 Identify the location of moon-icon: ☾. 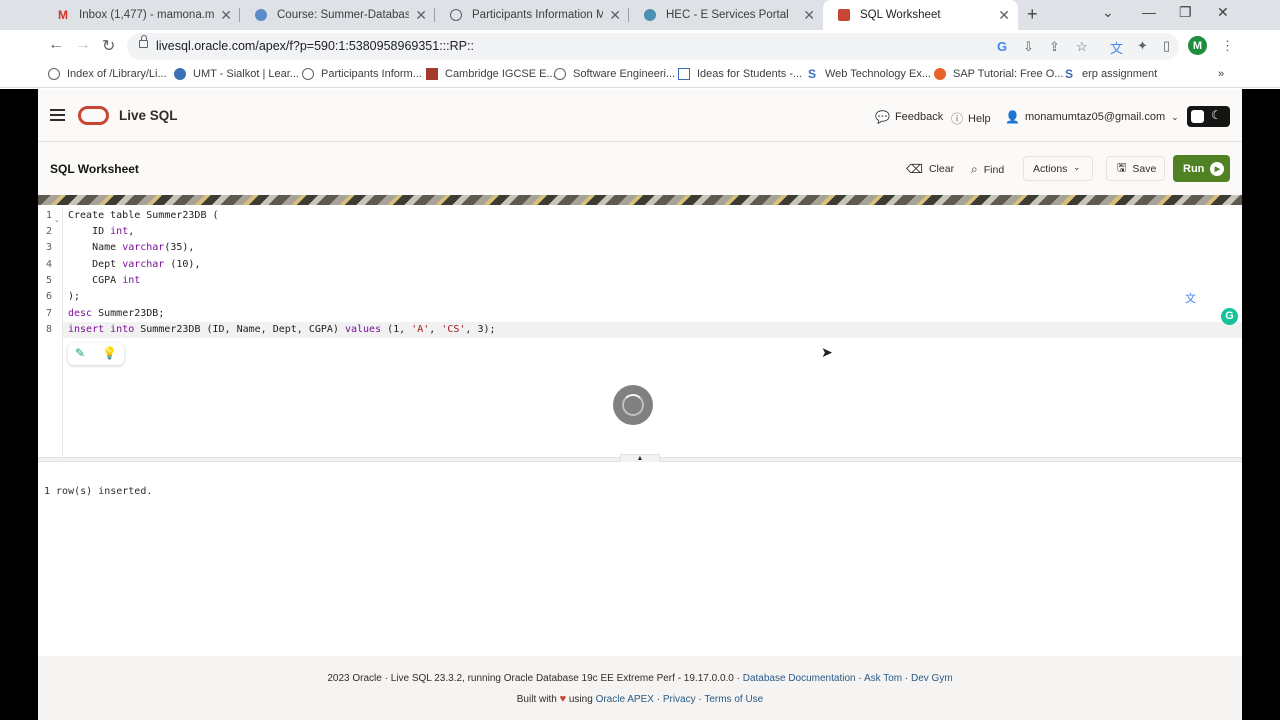
(1216, 115).